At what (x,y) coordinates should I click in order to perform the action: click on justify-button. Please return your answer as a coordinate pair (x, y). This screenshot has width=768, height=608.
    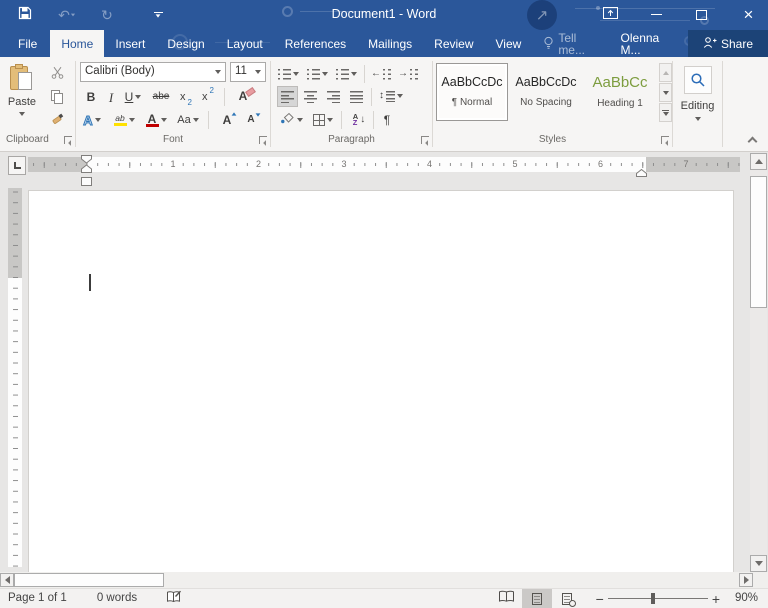
    Looking at the image, I should click on (356, 96).